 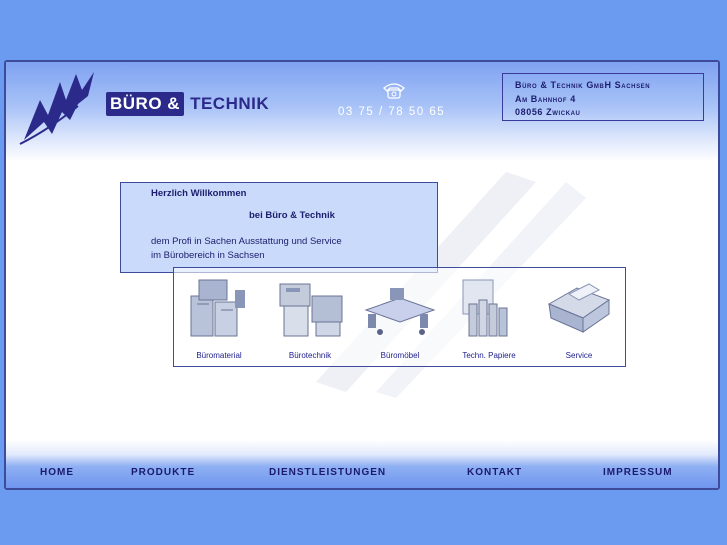 What do you see at coordinates (292, 215) in the screenshot?
I see `welcome-subheading: bei Büro & Technik` at bounding box center [292, 215].